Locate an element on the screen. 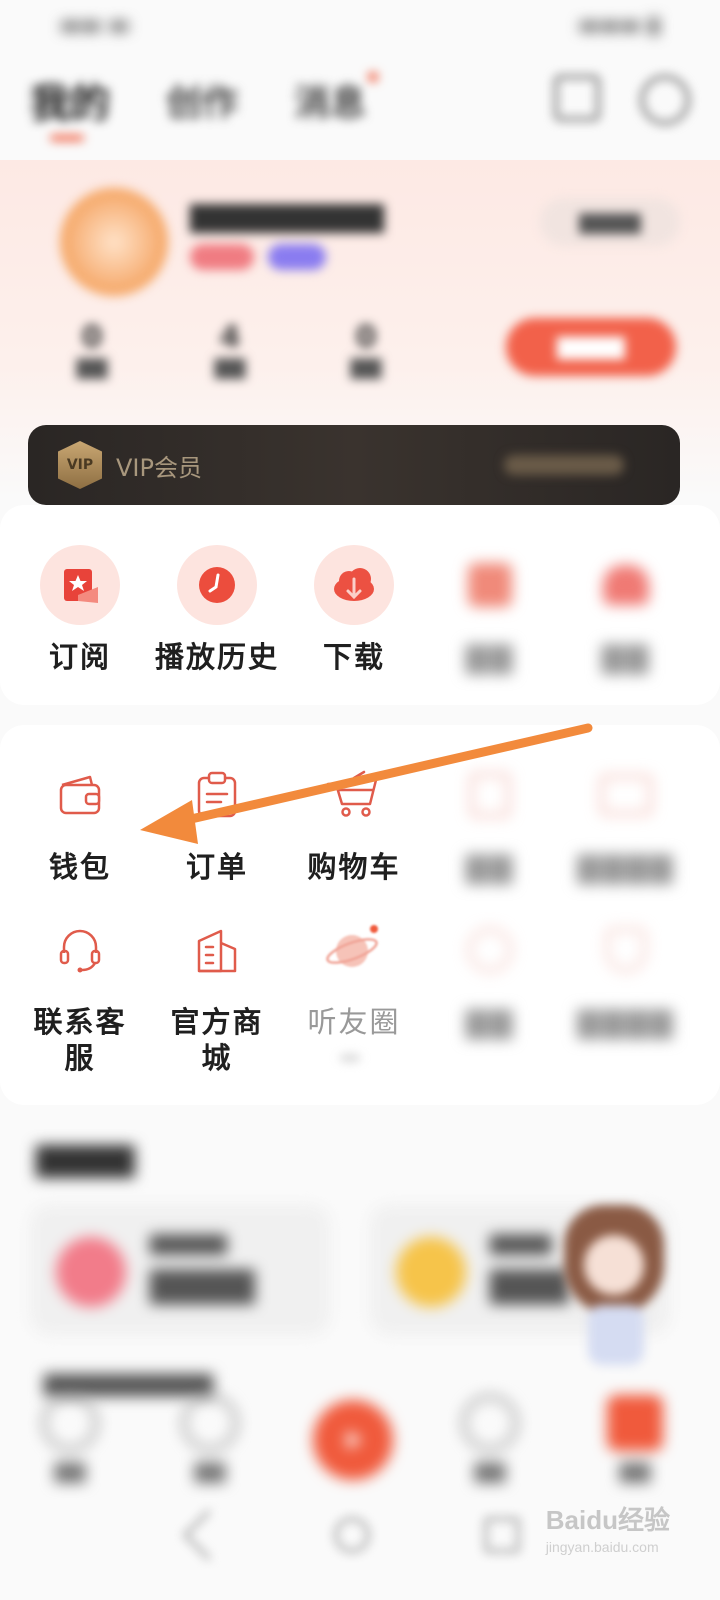  vip-label: VIP会员 is located at coordinates (159, 467).